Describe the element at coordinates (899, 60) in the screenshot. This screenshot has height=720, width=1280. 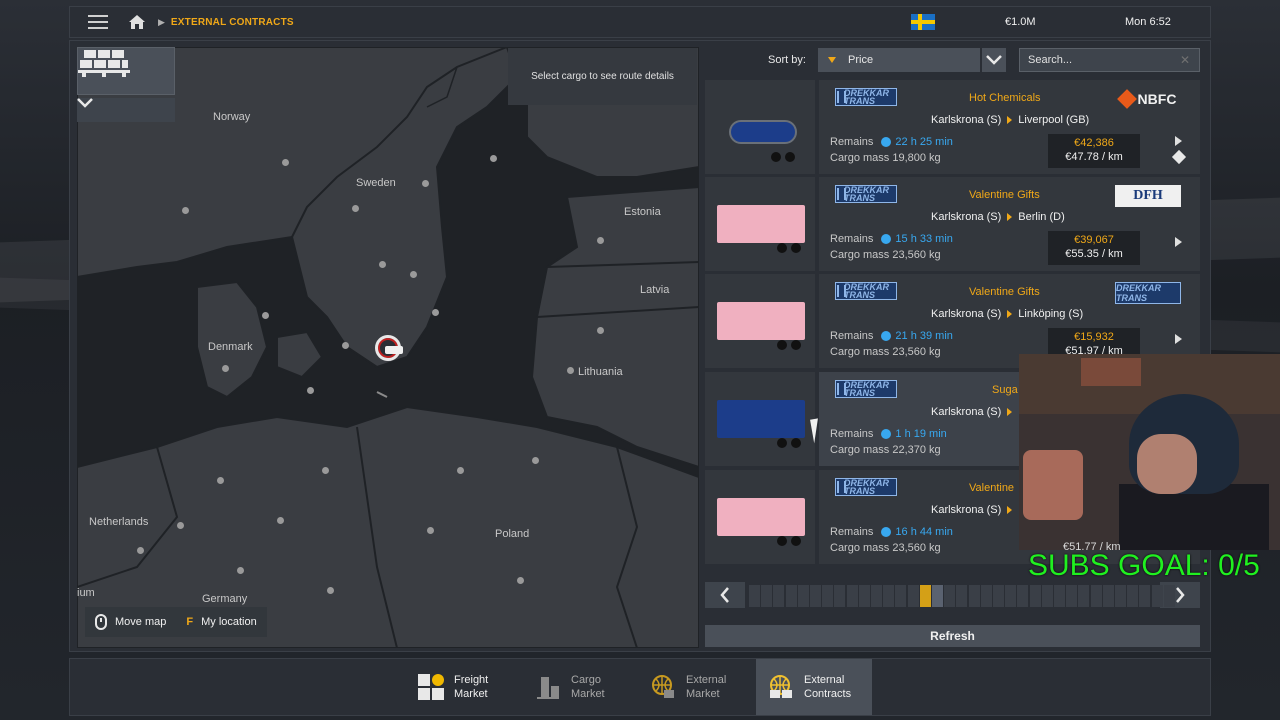
I see `sort-dropdown: Price` at that location.